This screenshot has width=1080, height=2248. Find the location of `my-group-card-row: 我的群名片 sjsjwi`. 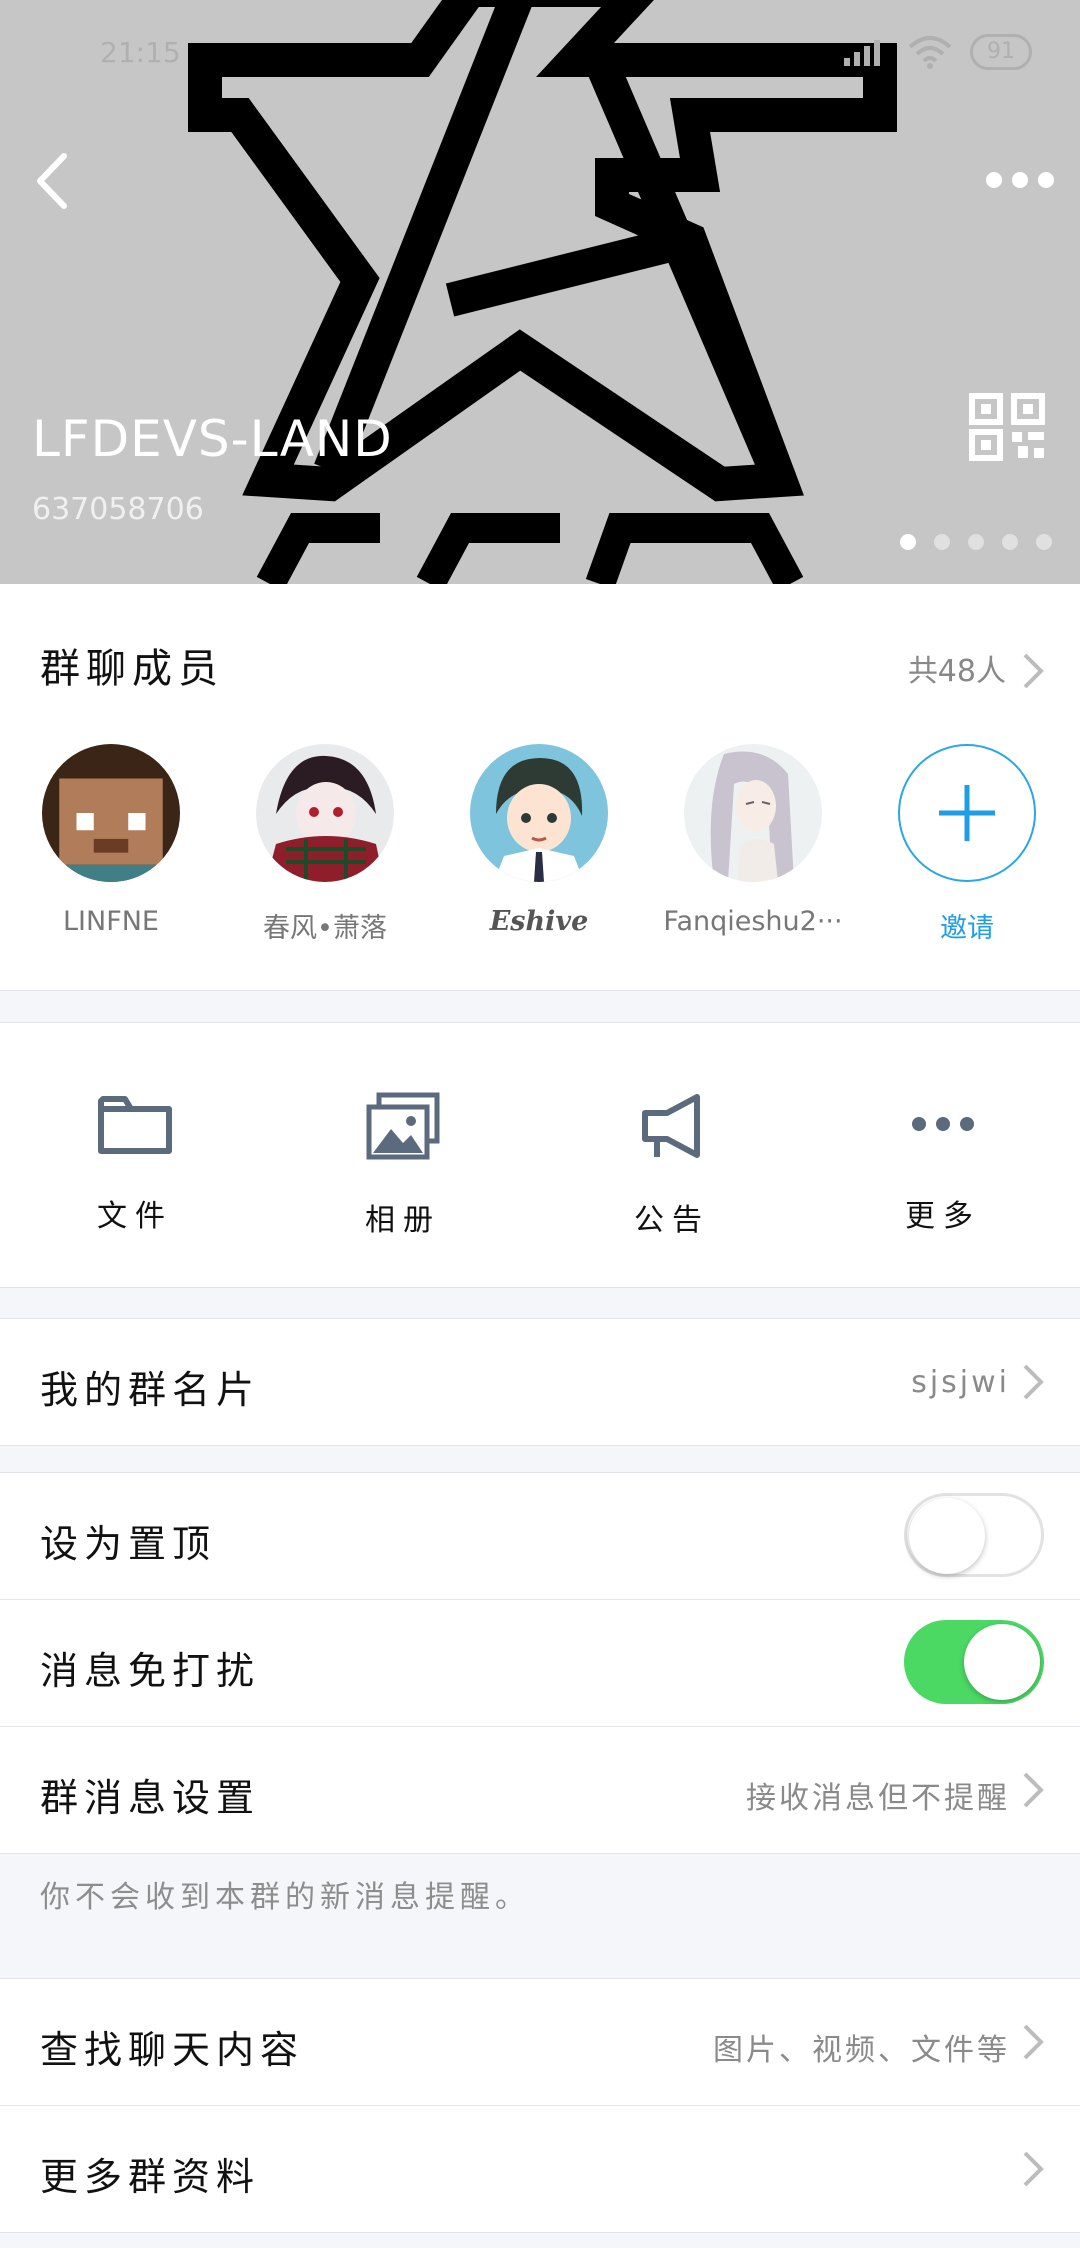

my-group-card-row: 我的群名片 sjsjwi is located at coordinates (540, 1382).